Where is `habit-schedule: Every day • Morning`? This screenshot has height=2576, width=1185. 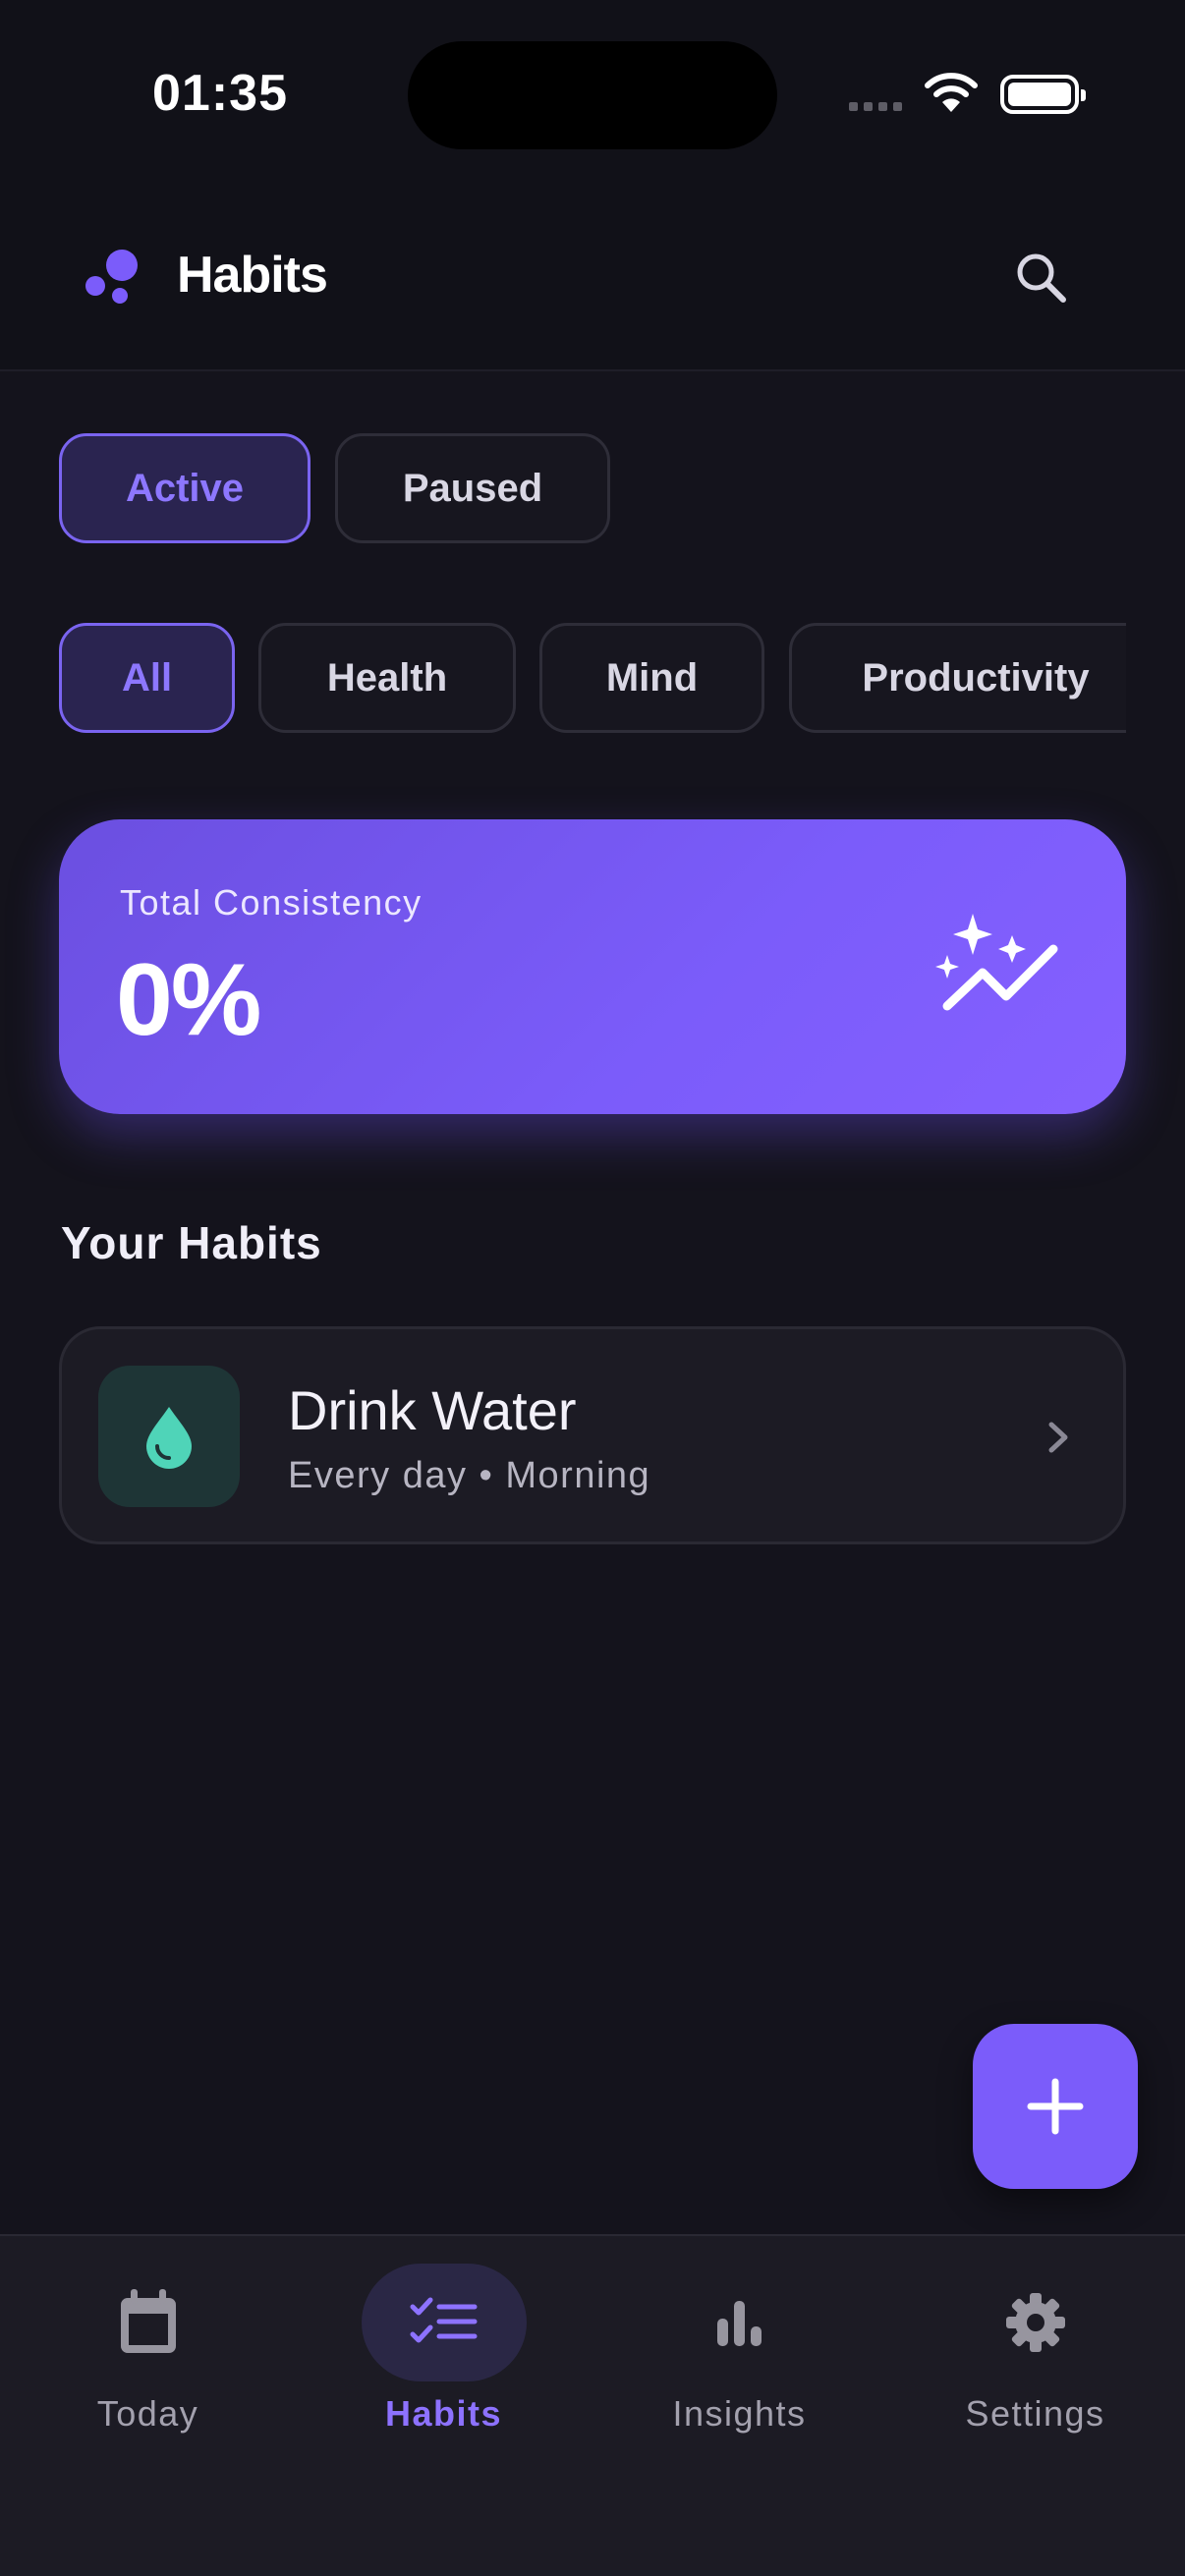
habit-schedule: Every day • Morning is located at coordinates (470, 1475).